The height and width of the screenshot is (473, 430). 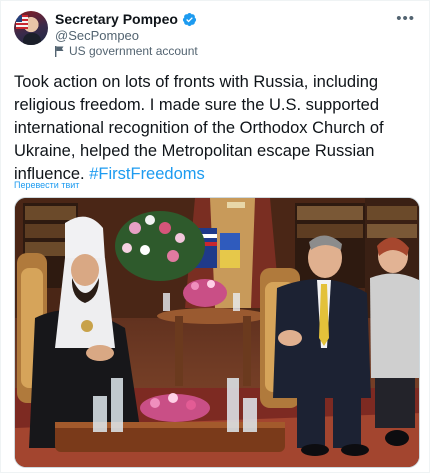 I want to click on government-label-row: US government account, so click(x=126, y=51).